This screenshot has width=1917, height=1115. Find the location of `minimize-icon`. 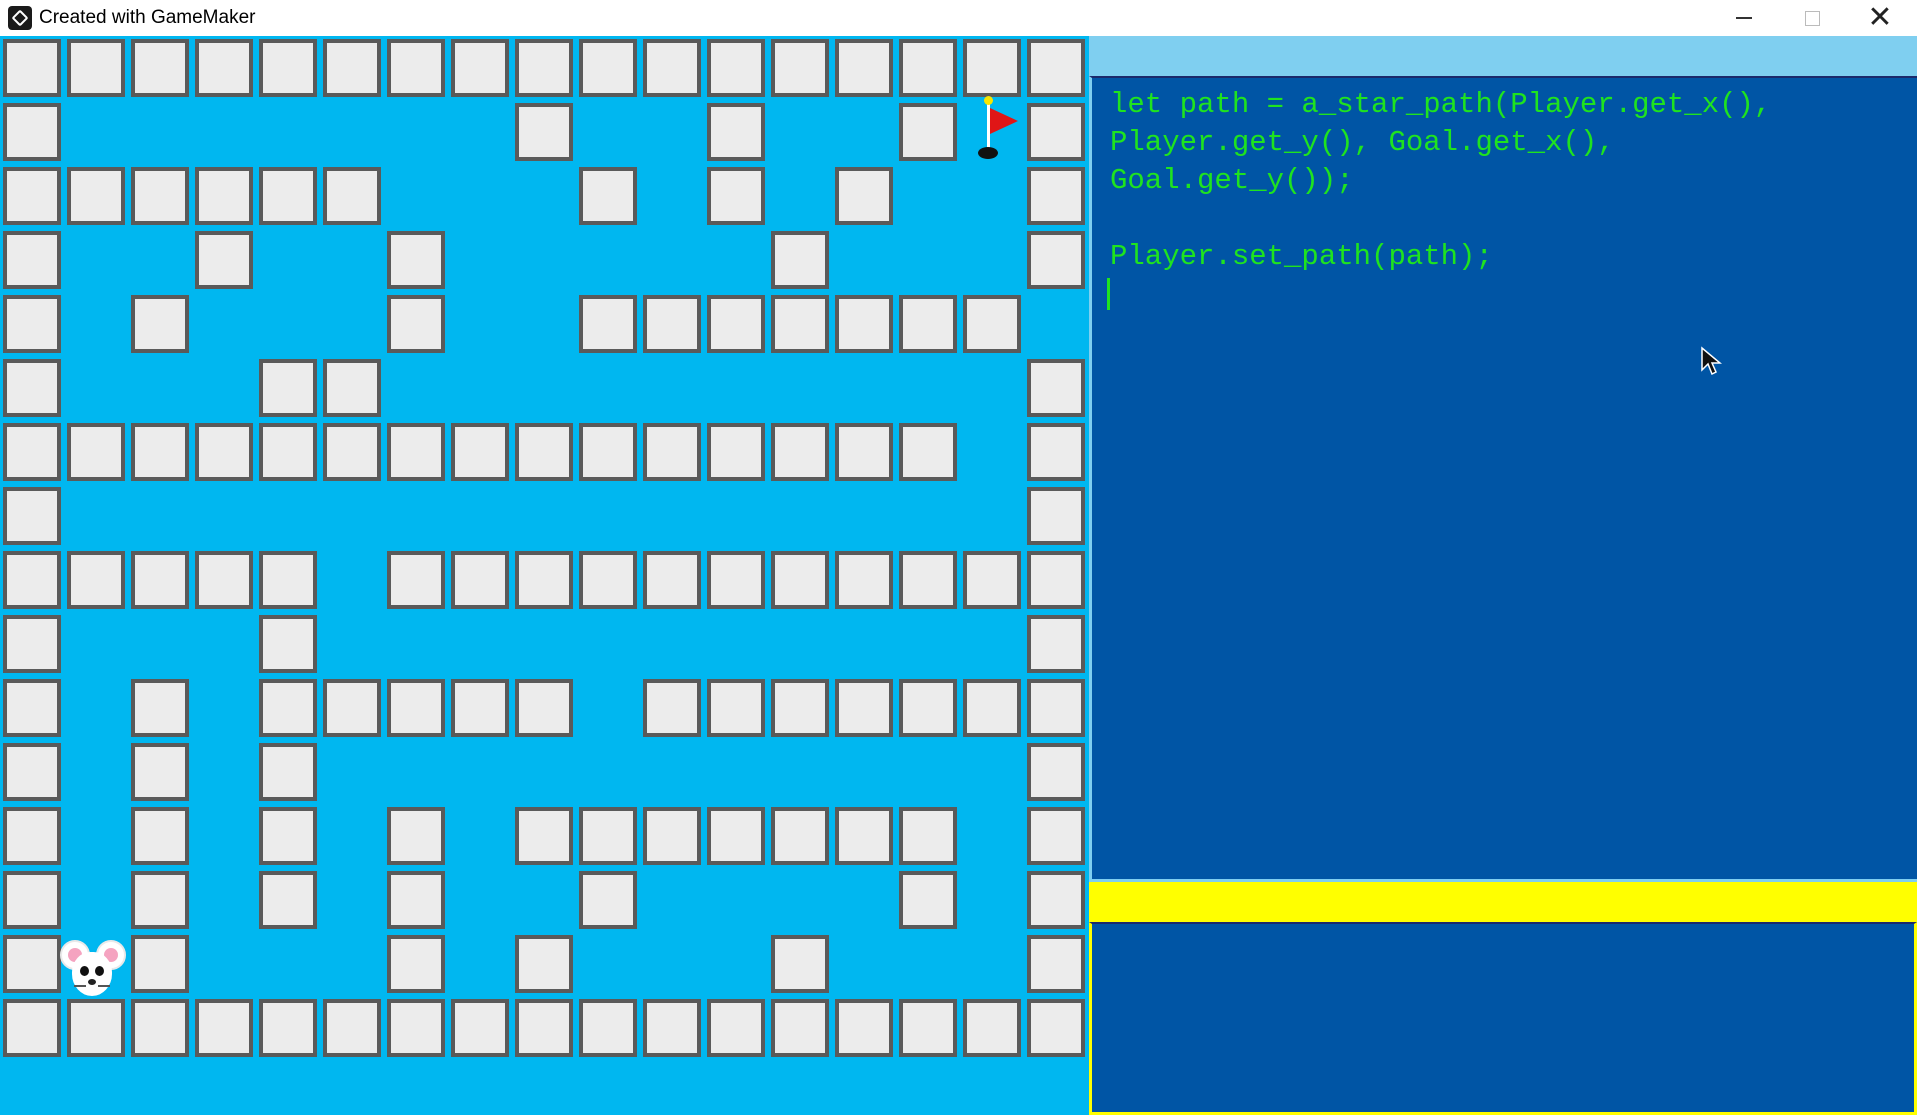

minimize-icon is located at coordinates (1744, 18).